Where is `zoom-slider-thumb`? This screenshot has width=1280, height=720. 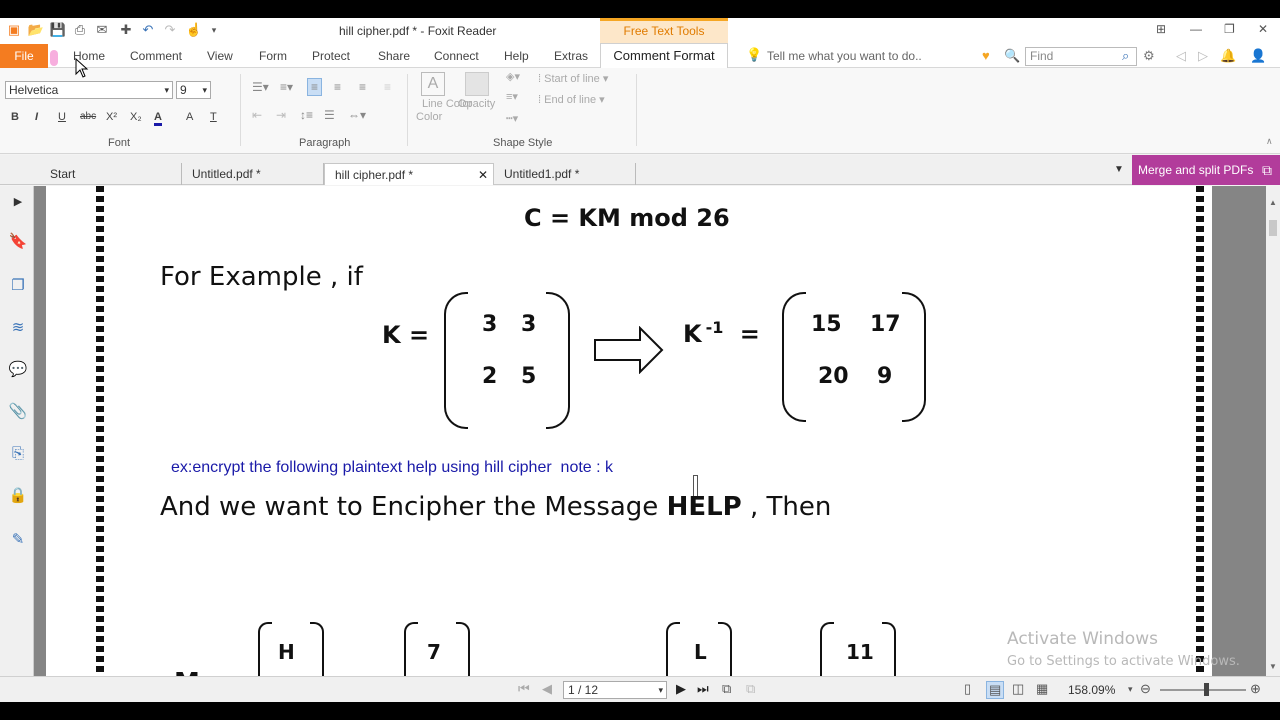 zoom-slider-thumb is located at coordinates (1206, 689).